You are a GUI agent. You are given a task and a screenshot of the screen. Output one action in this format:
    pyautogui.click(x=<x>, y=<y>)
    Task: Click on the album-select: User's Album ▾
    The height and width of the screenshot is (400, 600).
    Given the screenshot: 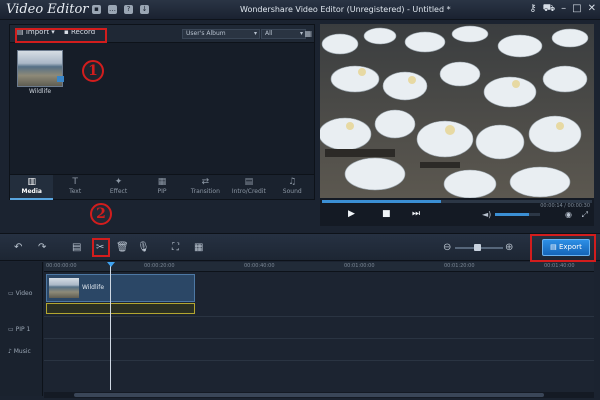 What is the action you would take?
    pyautogui.click(x=221, y=34)
    